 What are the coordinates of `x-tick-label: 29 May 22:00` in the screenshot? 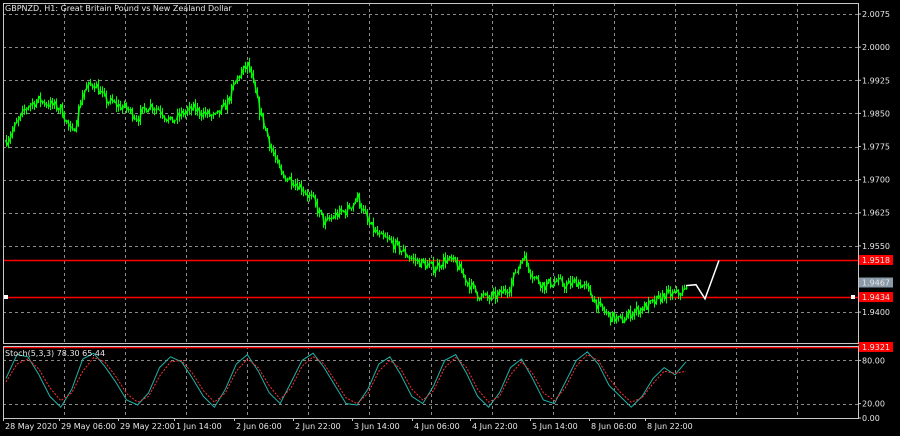 It's located at (147, 426).